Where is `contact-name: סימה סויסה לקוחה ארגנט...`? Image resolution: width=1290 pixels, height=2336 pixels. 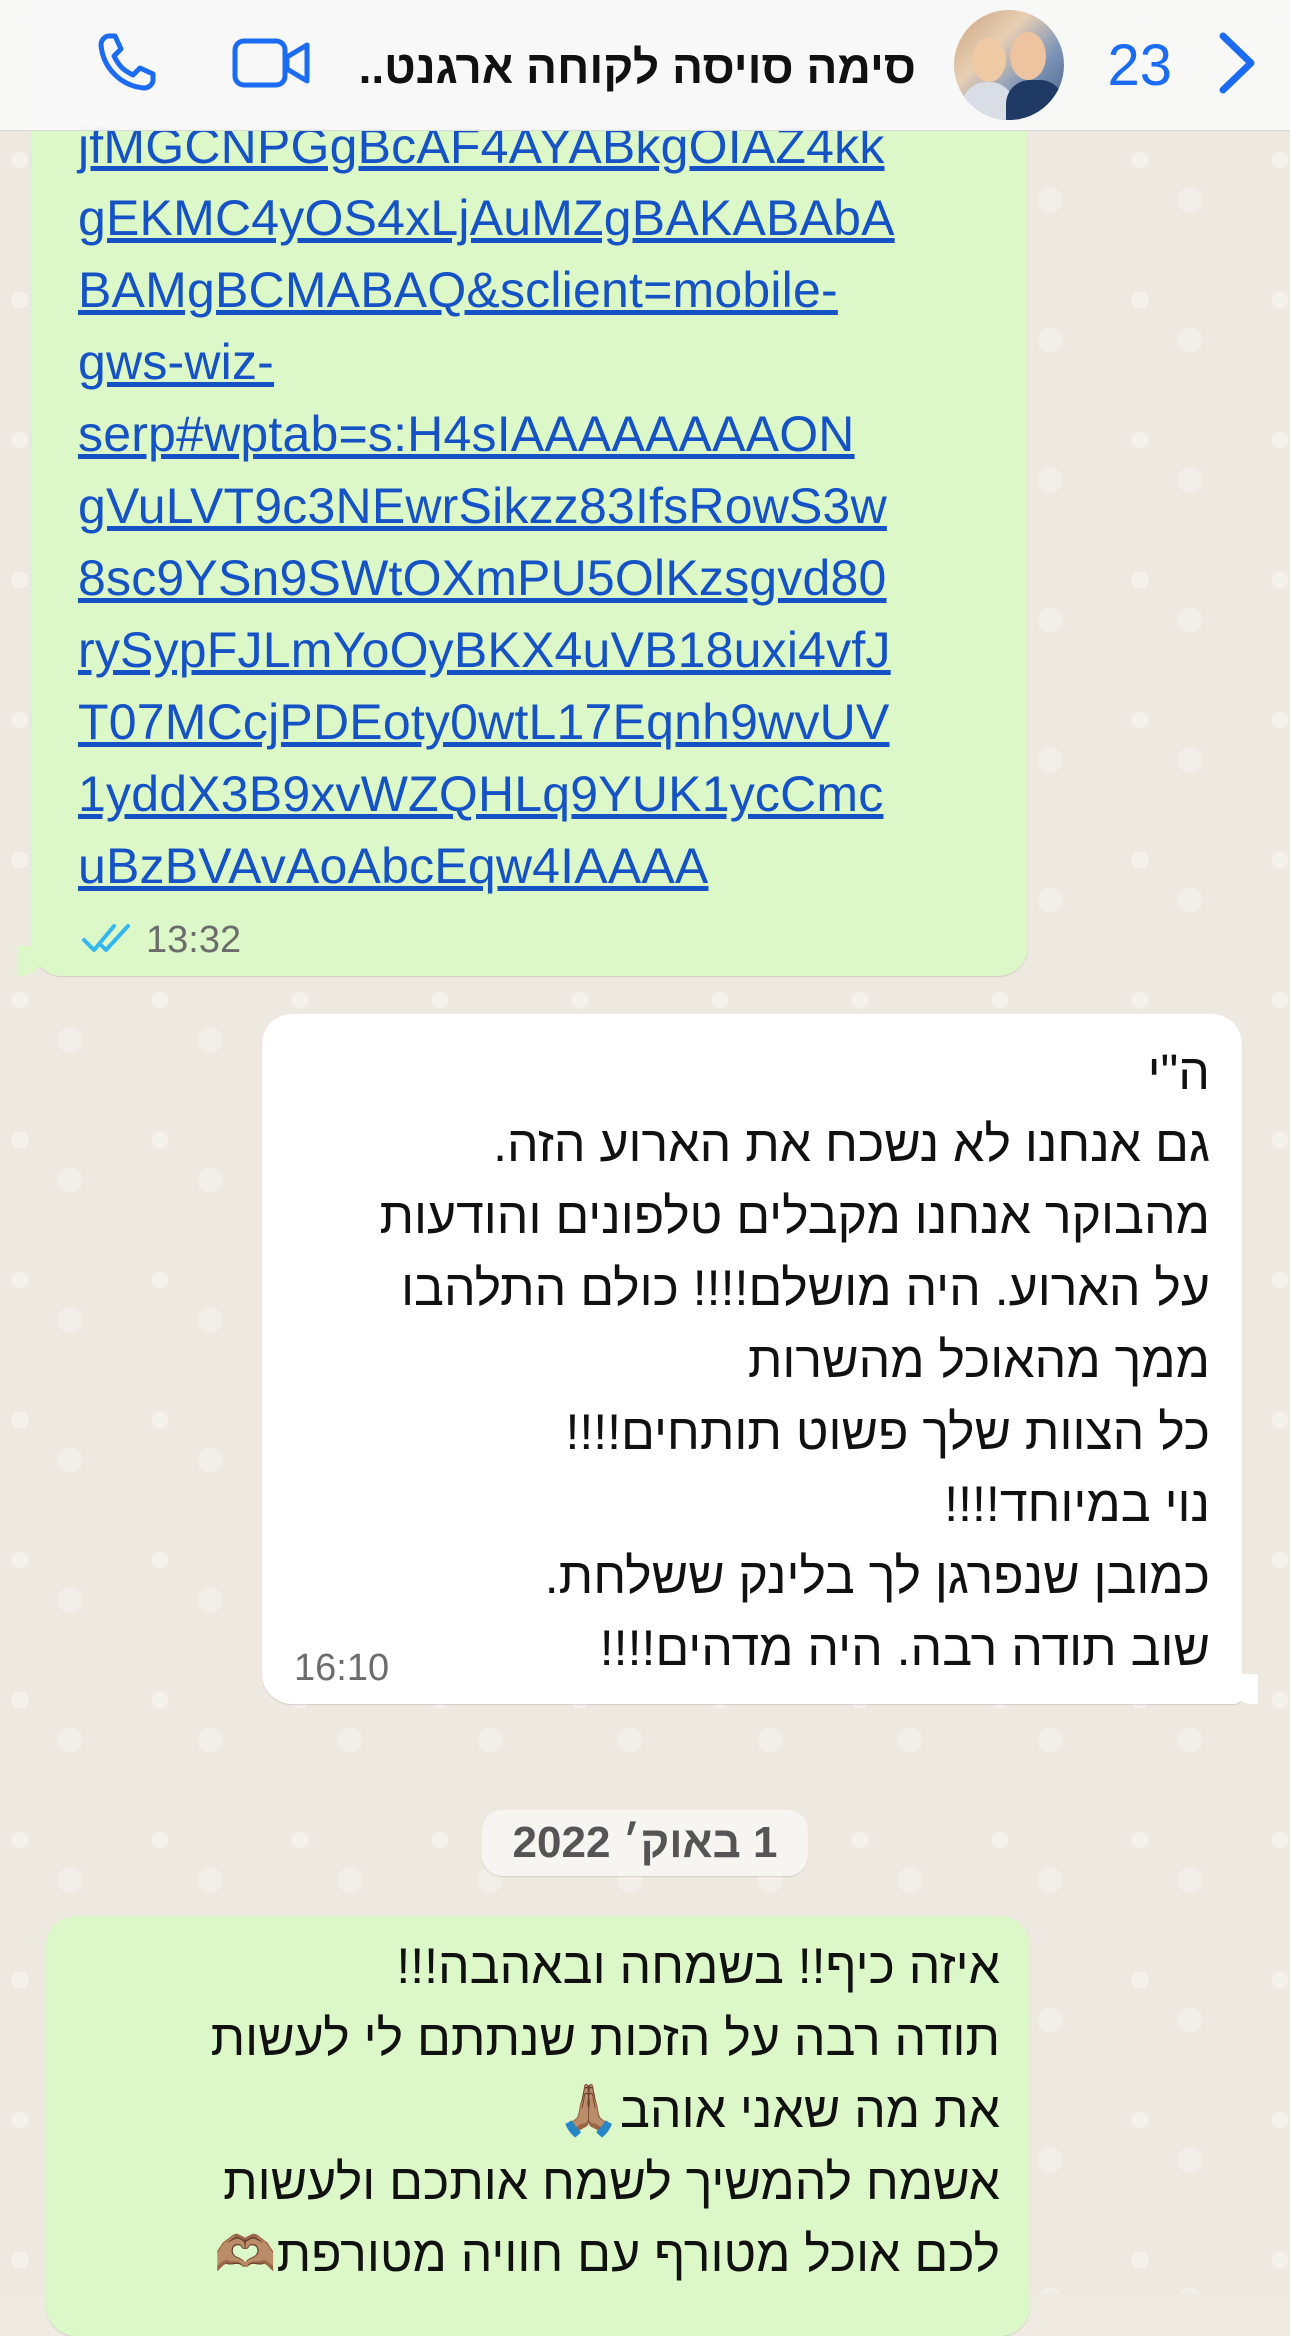
contact-name: סימה סויסה לקוחה ארגנט... is located at coordinates (636, 67).